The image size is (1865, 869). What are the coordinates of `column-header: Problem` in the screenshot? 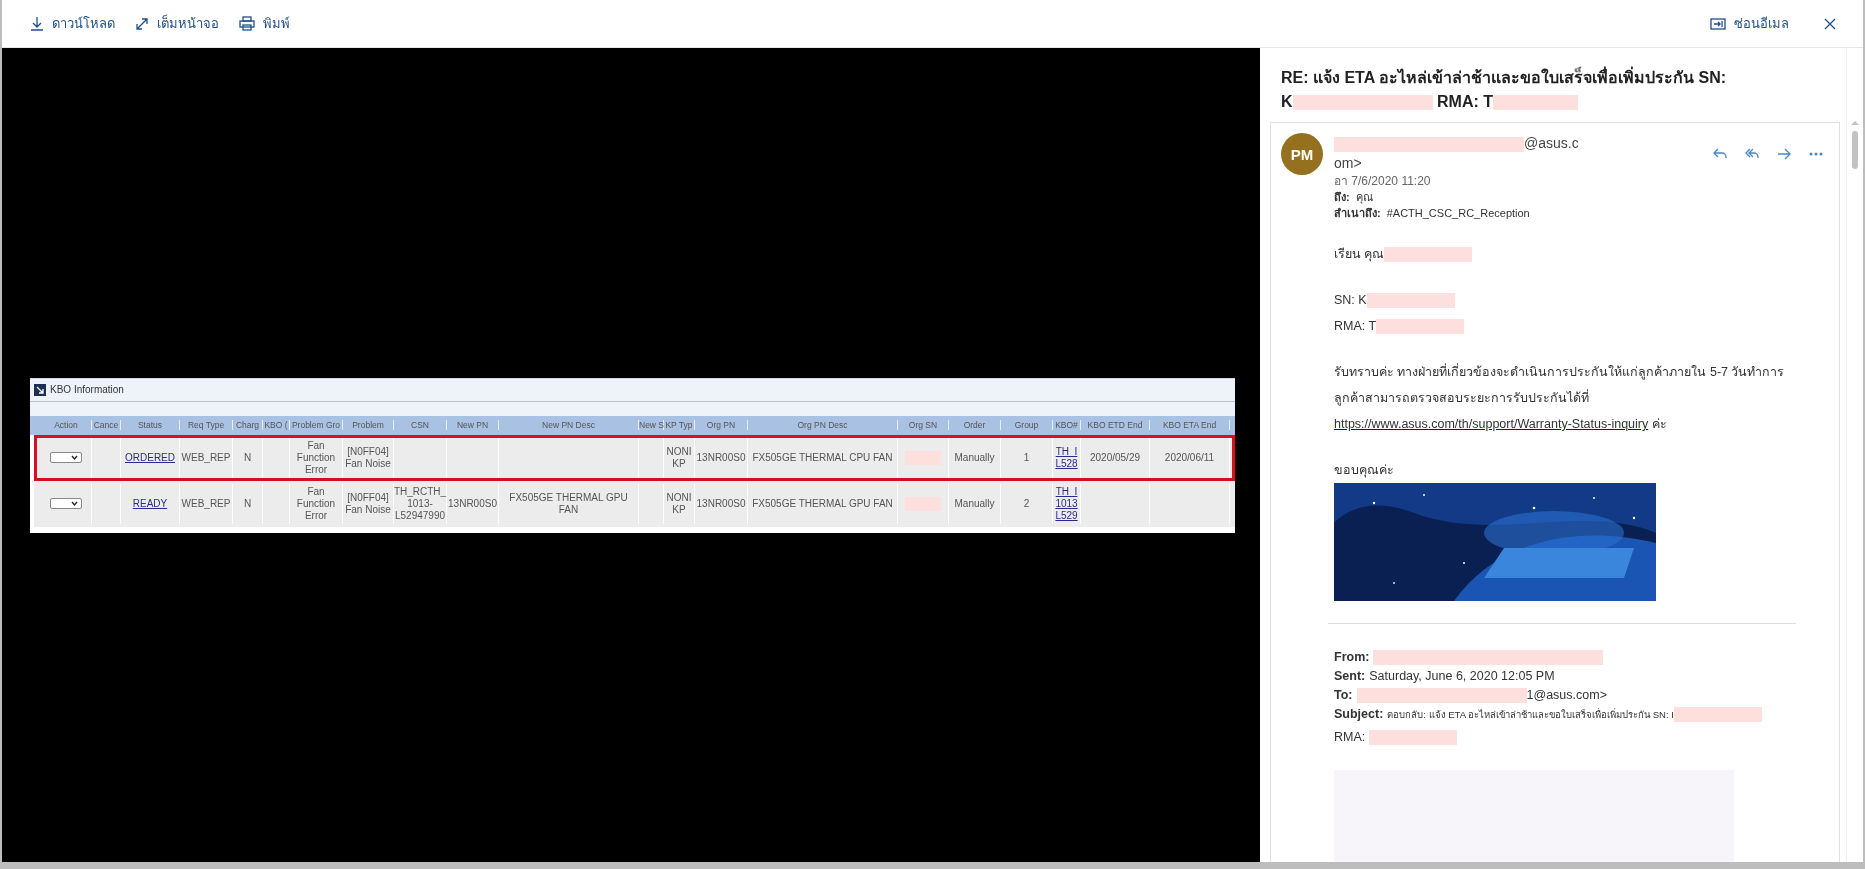 It's located at (368, 425).